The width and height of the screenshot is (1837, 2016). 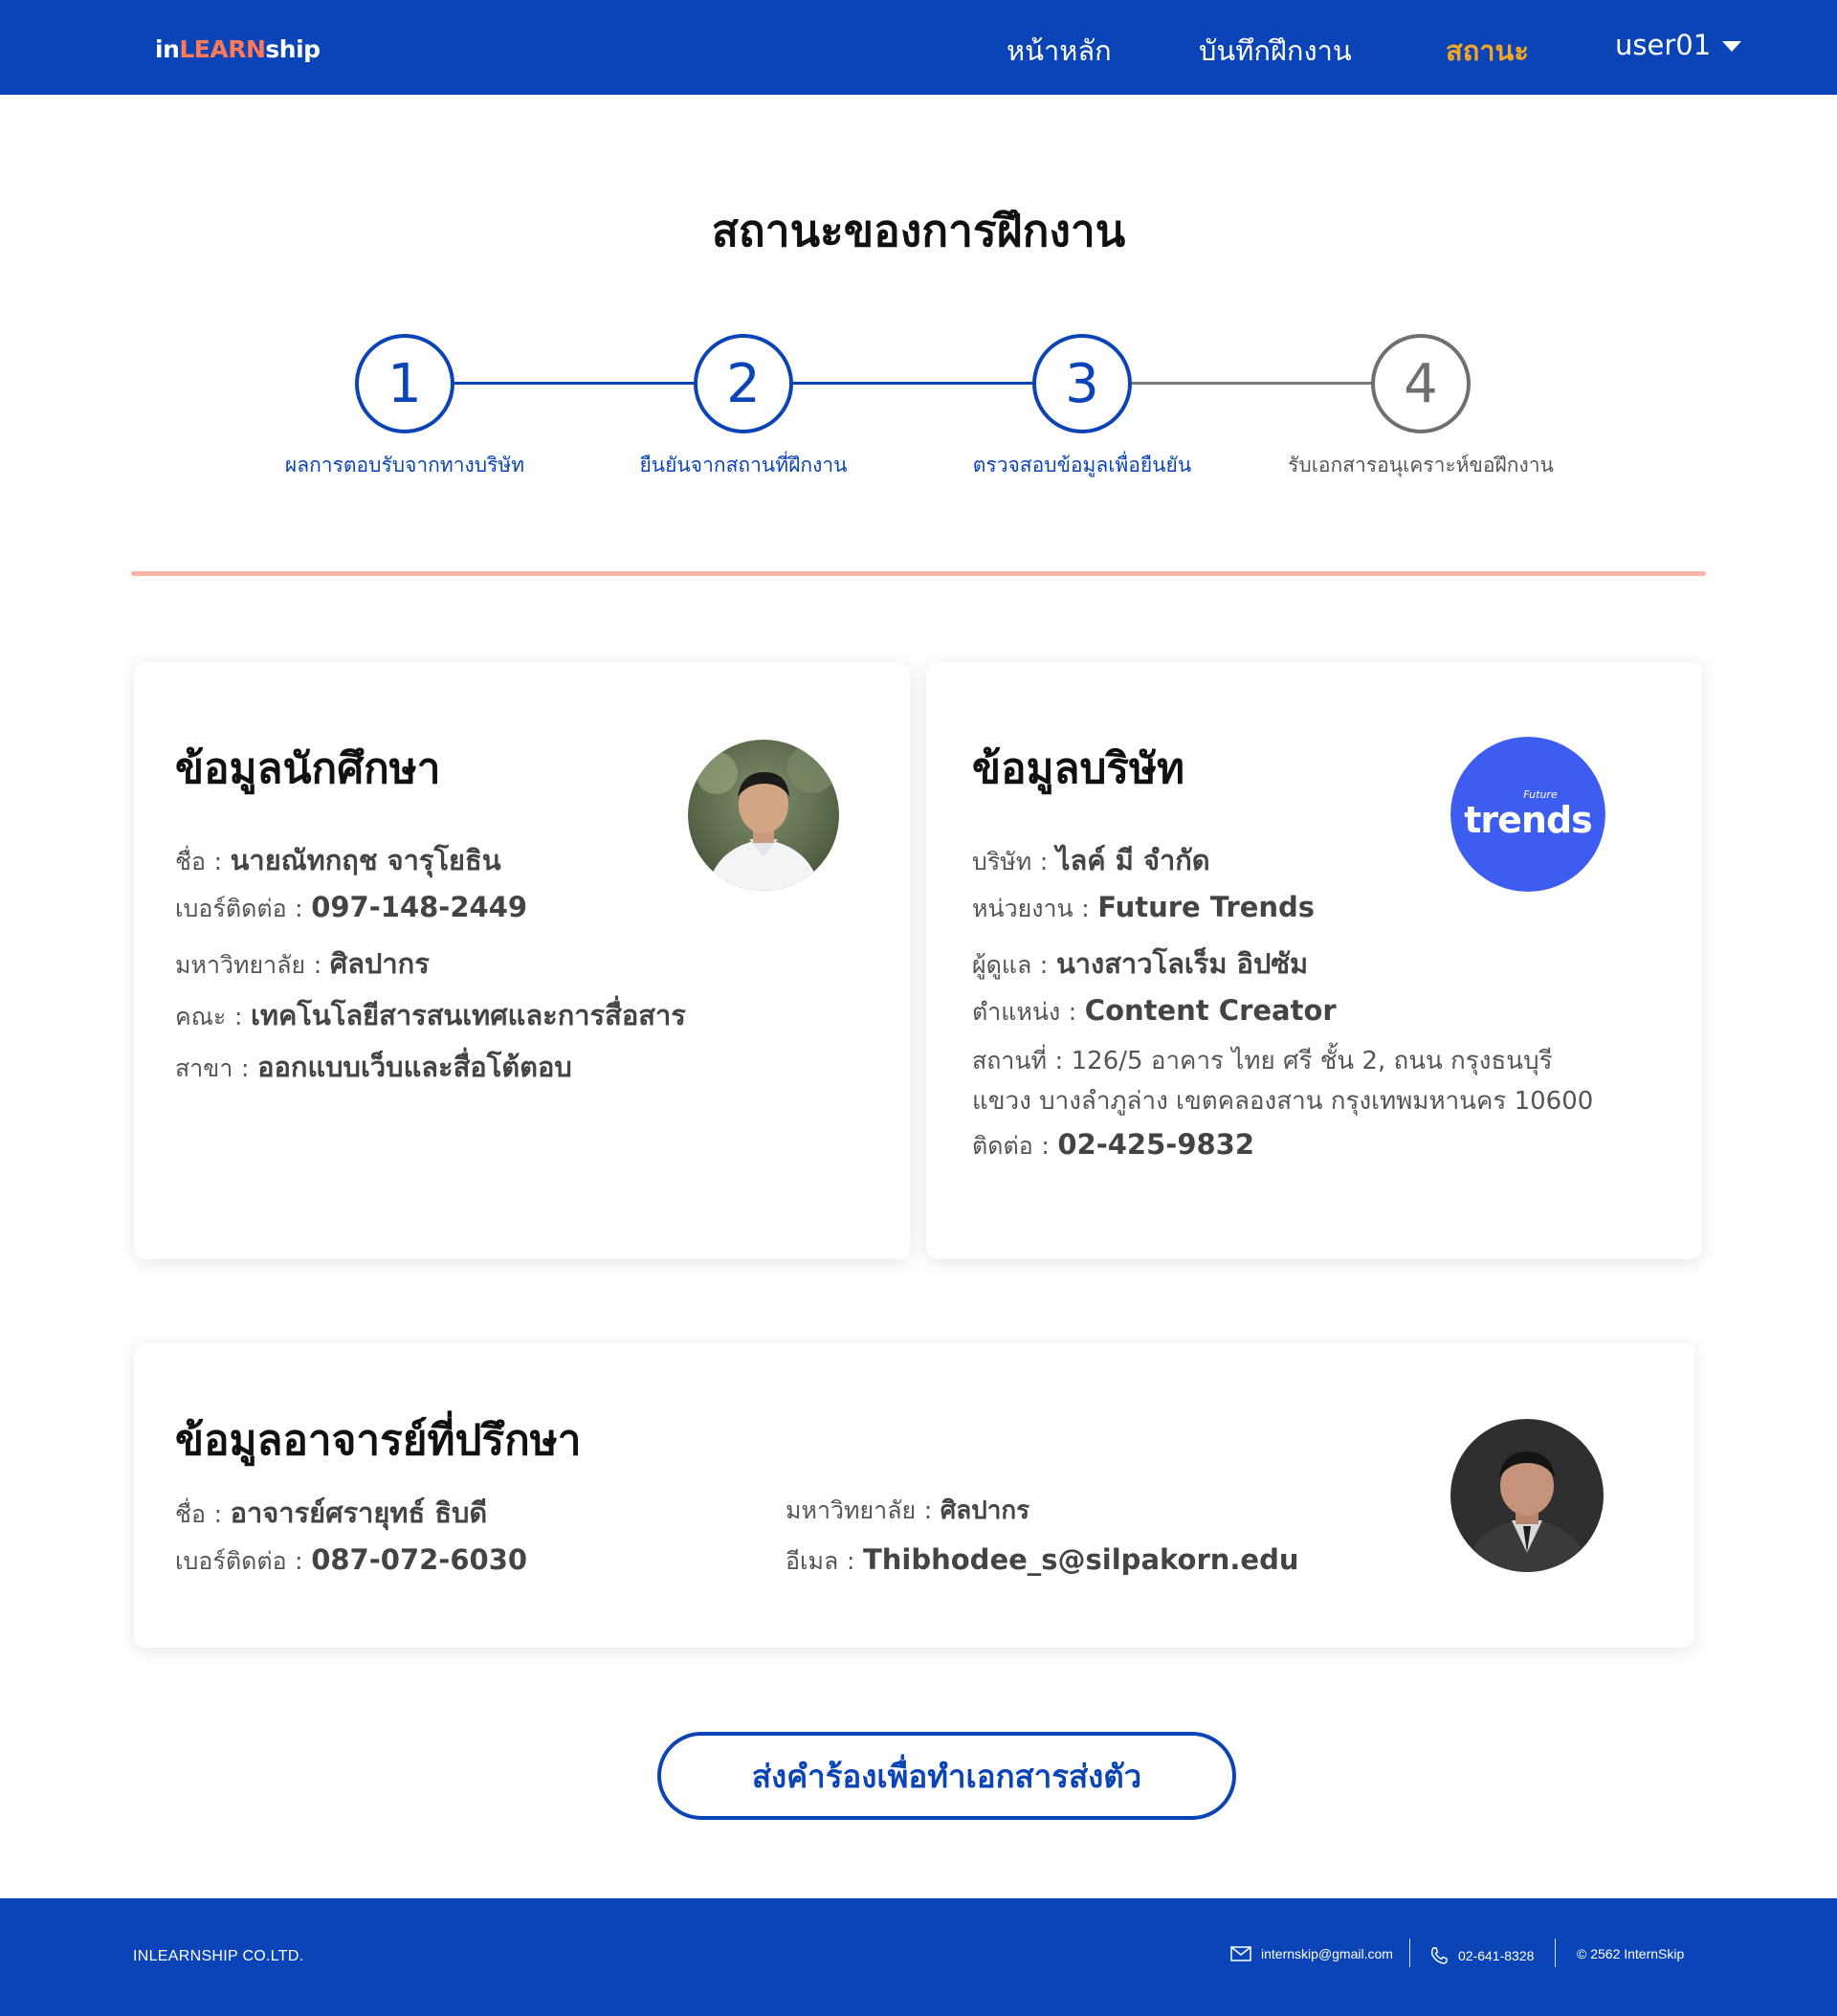 I want to click on student-faculty-row: คณะ : เทคโนโลยีสารสนเทศและการสื่อสาร, so click(x=430, y=1015).